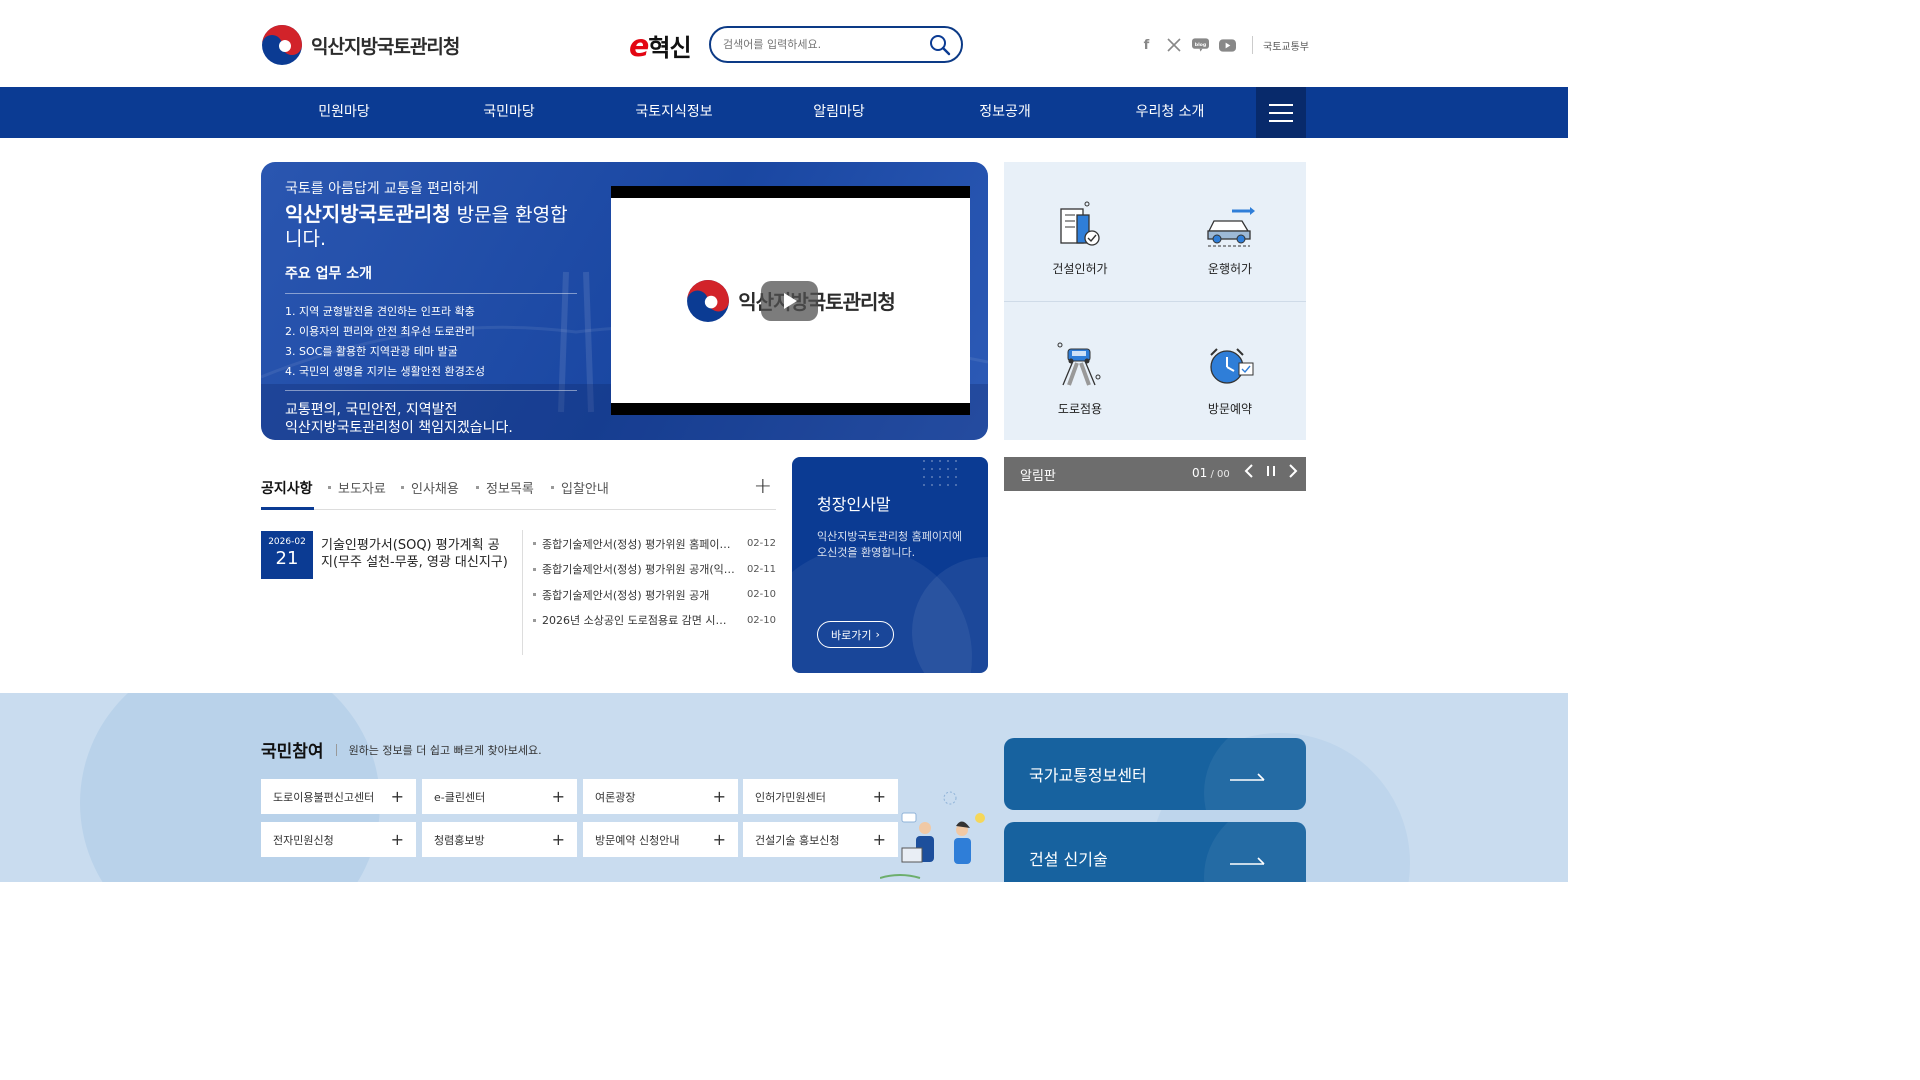  What do you see at coordinates (380, 311) in the screenshot?
I see `works-item: 1. 지역 균형발전을 견인하는 인프라 확충` at bounding box center [380, 311].